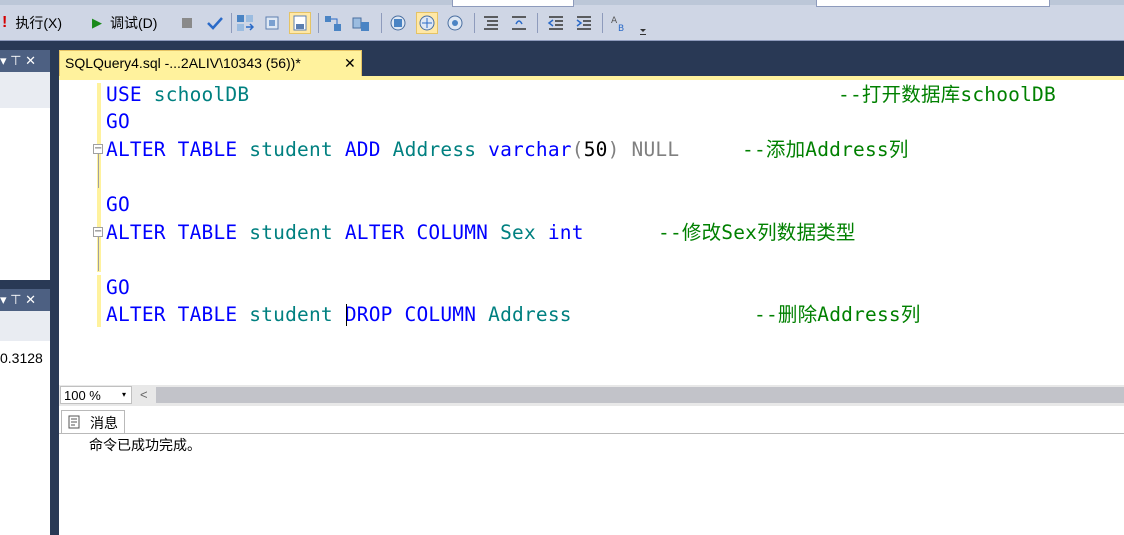 This screenshot has height=535, width=1124. I want to click on stop-button, so click(187, 23).